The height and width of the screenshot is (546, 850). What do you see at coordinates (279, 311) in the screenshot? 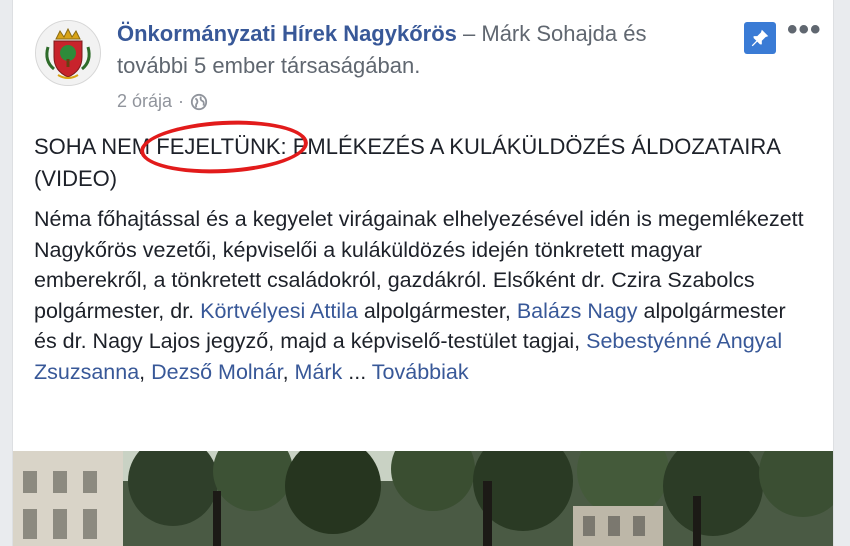
I see `mention-link: Körtvélyesi Attila` at bounding box center [279, 311].